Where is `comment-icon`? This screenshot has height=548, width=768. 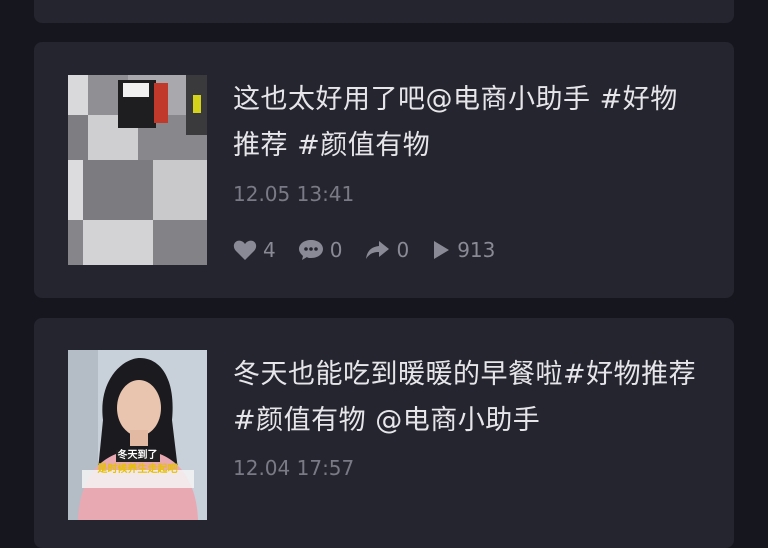 comment-icon is located at coordinates (310, 250).